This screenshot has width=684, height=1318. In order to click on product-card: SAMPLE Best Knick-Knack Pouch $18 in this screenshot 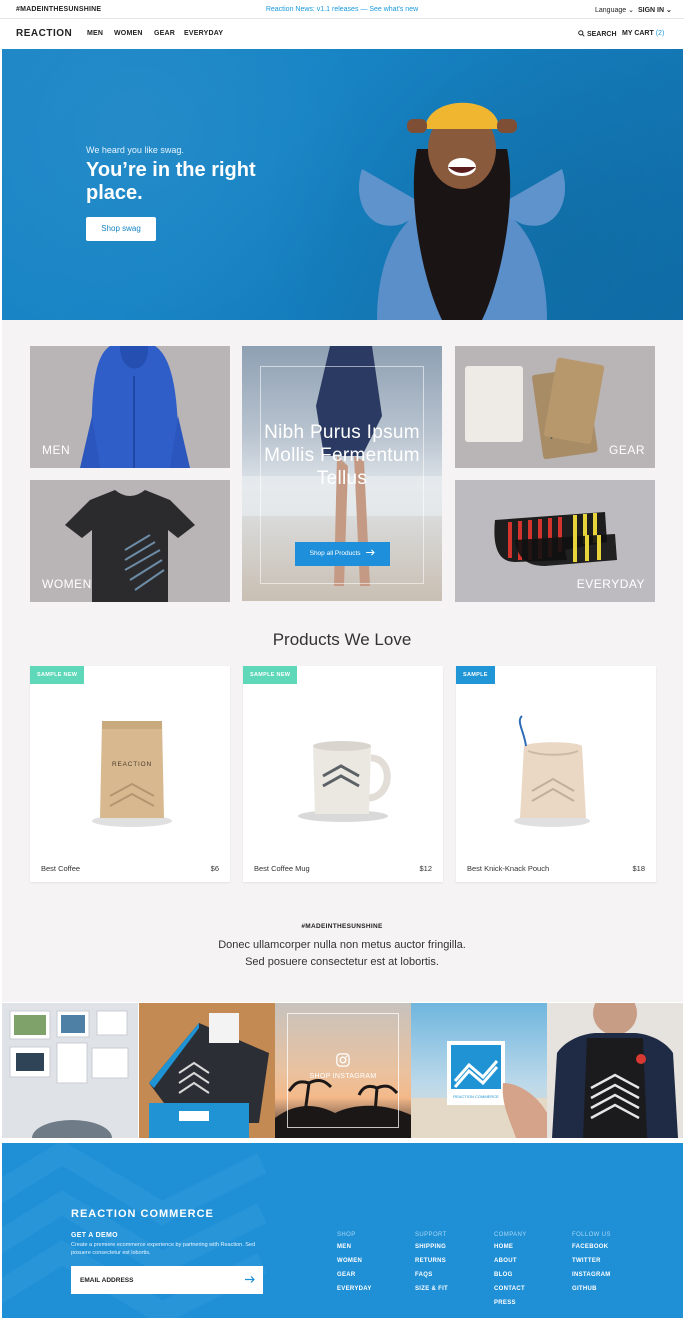, I will do `click(556, 774)`.